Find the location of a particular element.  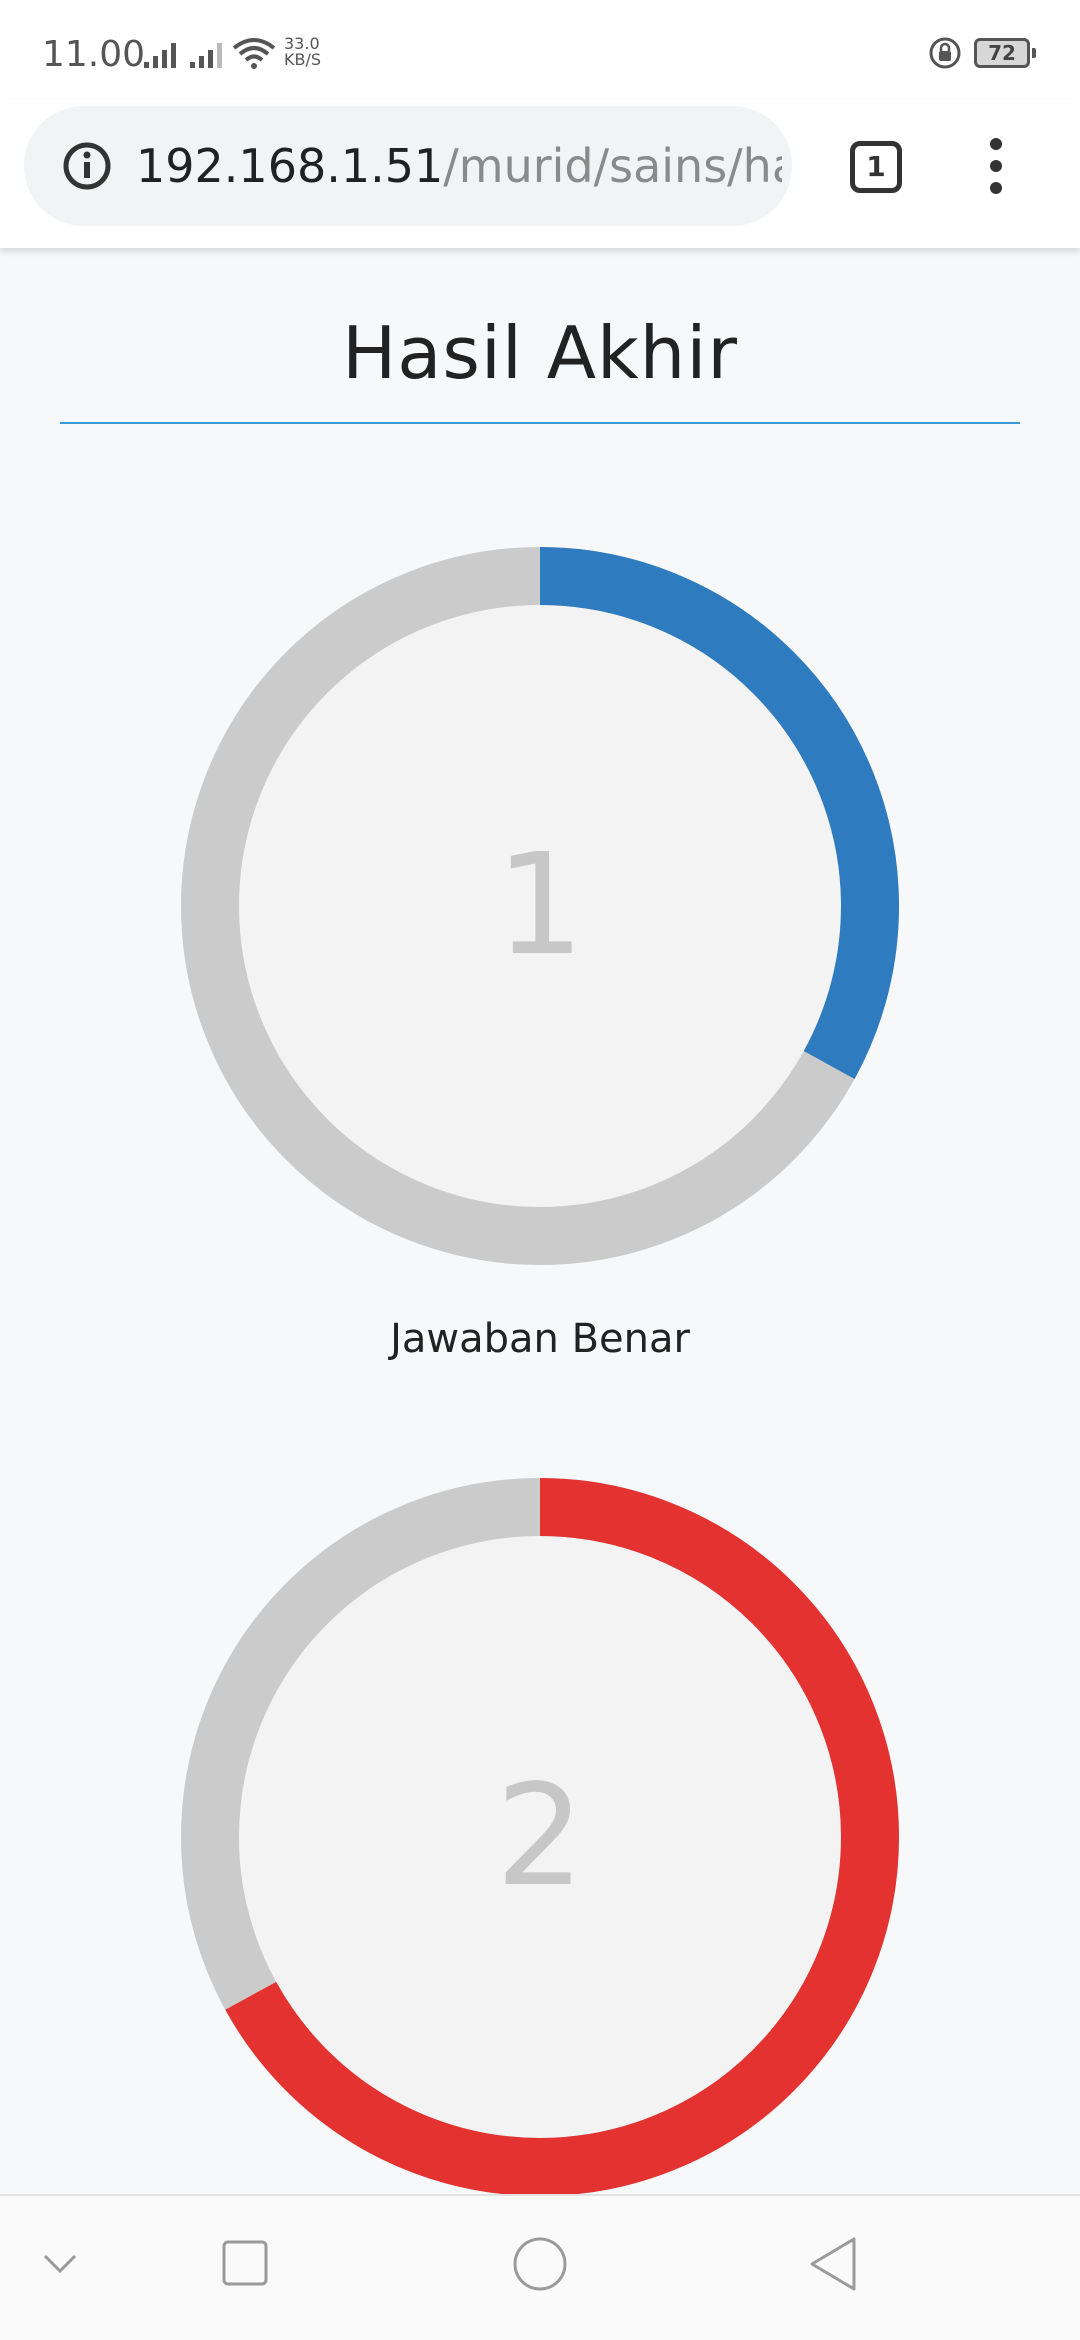

net-speed: 33.0 KB/S is located at coordinates (302, 52).